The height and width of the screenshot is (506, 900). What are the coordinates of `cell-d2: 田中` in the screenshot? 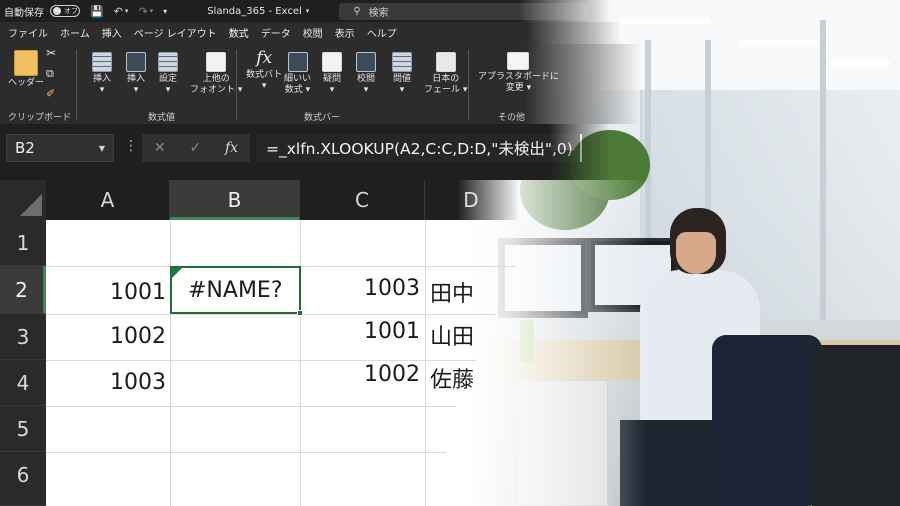 It's located at (452, 292).